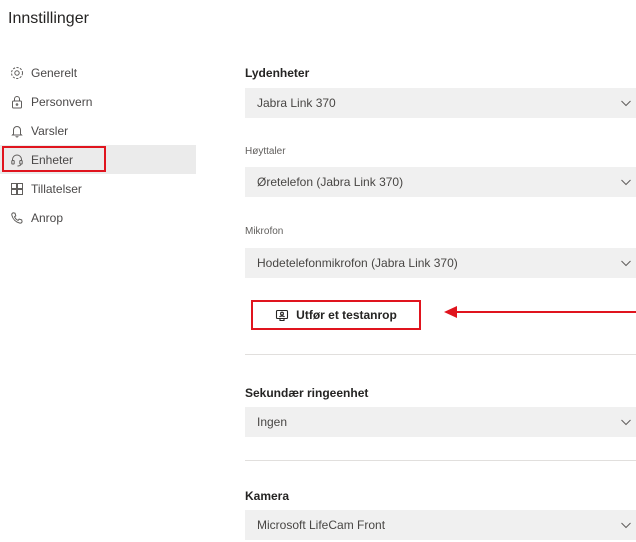  Describe the element at coordinates (264, 231) in the screenshot. I see `microphone-label: Mikrofon` at that location.